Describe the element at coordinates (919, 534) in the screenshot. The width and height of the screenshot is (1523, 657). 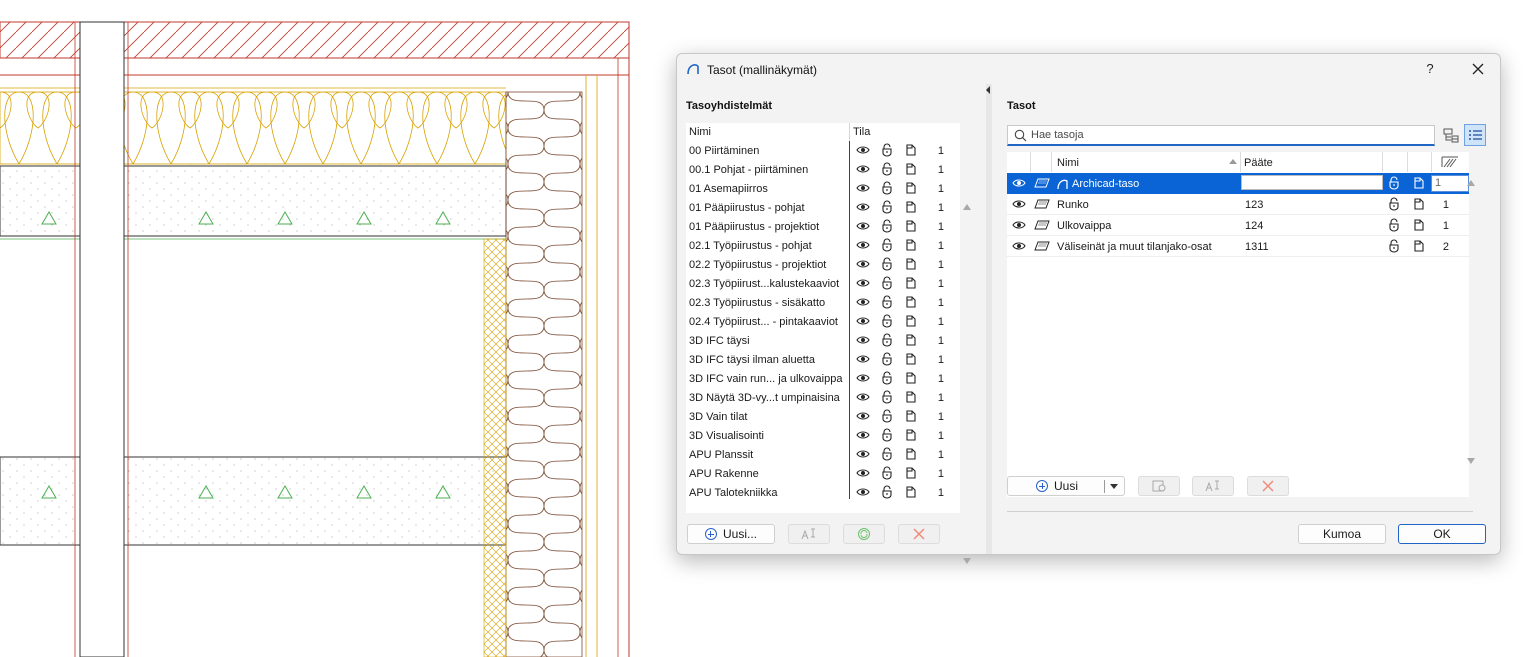
I see `delete-combination-button` at that location.